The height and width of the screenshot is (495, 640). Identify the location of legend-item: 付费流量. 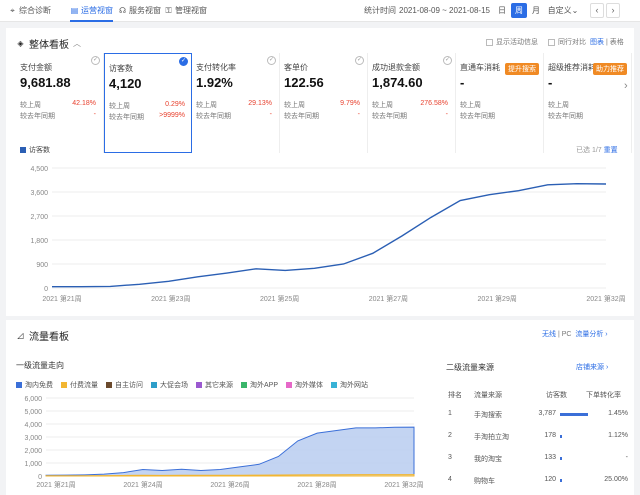
(79, 385).